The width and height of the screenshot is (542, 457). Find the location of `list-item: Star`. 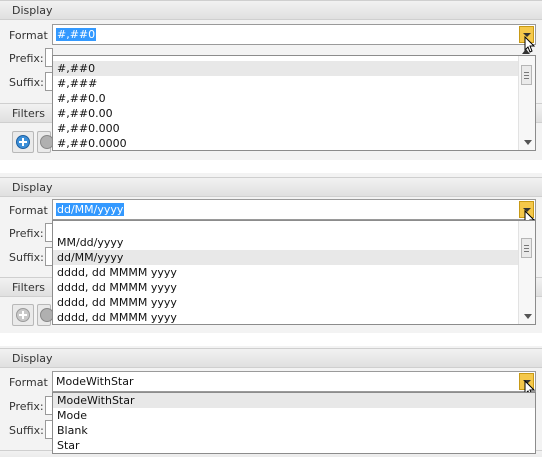

list-item: Star is located at coordinates (294, 445).